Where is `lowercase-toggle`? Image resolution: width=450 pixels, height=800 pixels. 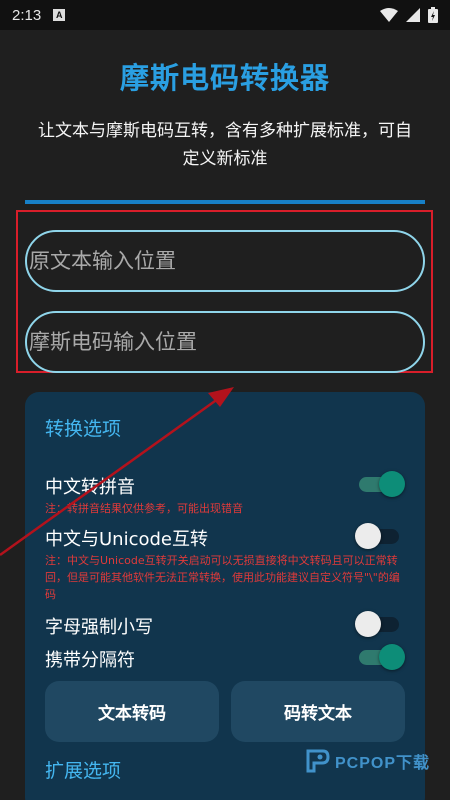 lowercase-toggle is located at coordinates (380, 624).